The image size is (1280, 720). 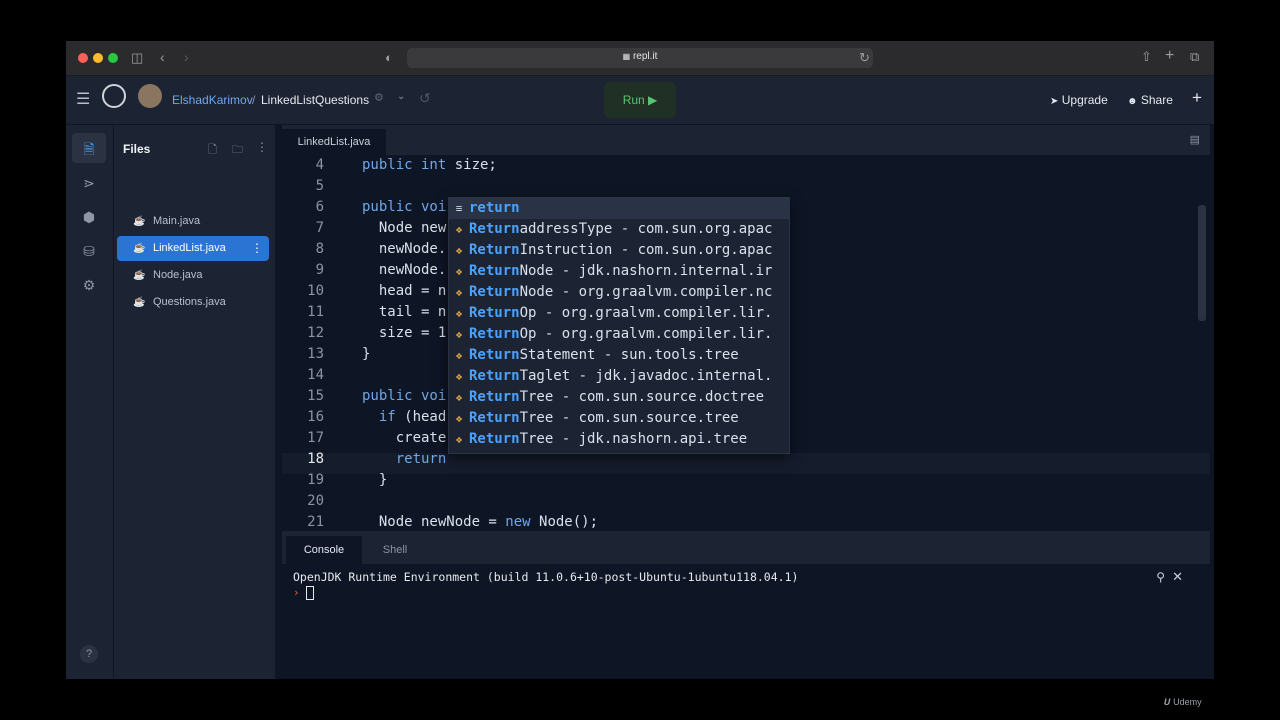 What do you see at coordinates (89, 183) in the screenshot?
I see `version-control-icon: ⋗` at bounding box center [89, 183].